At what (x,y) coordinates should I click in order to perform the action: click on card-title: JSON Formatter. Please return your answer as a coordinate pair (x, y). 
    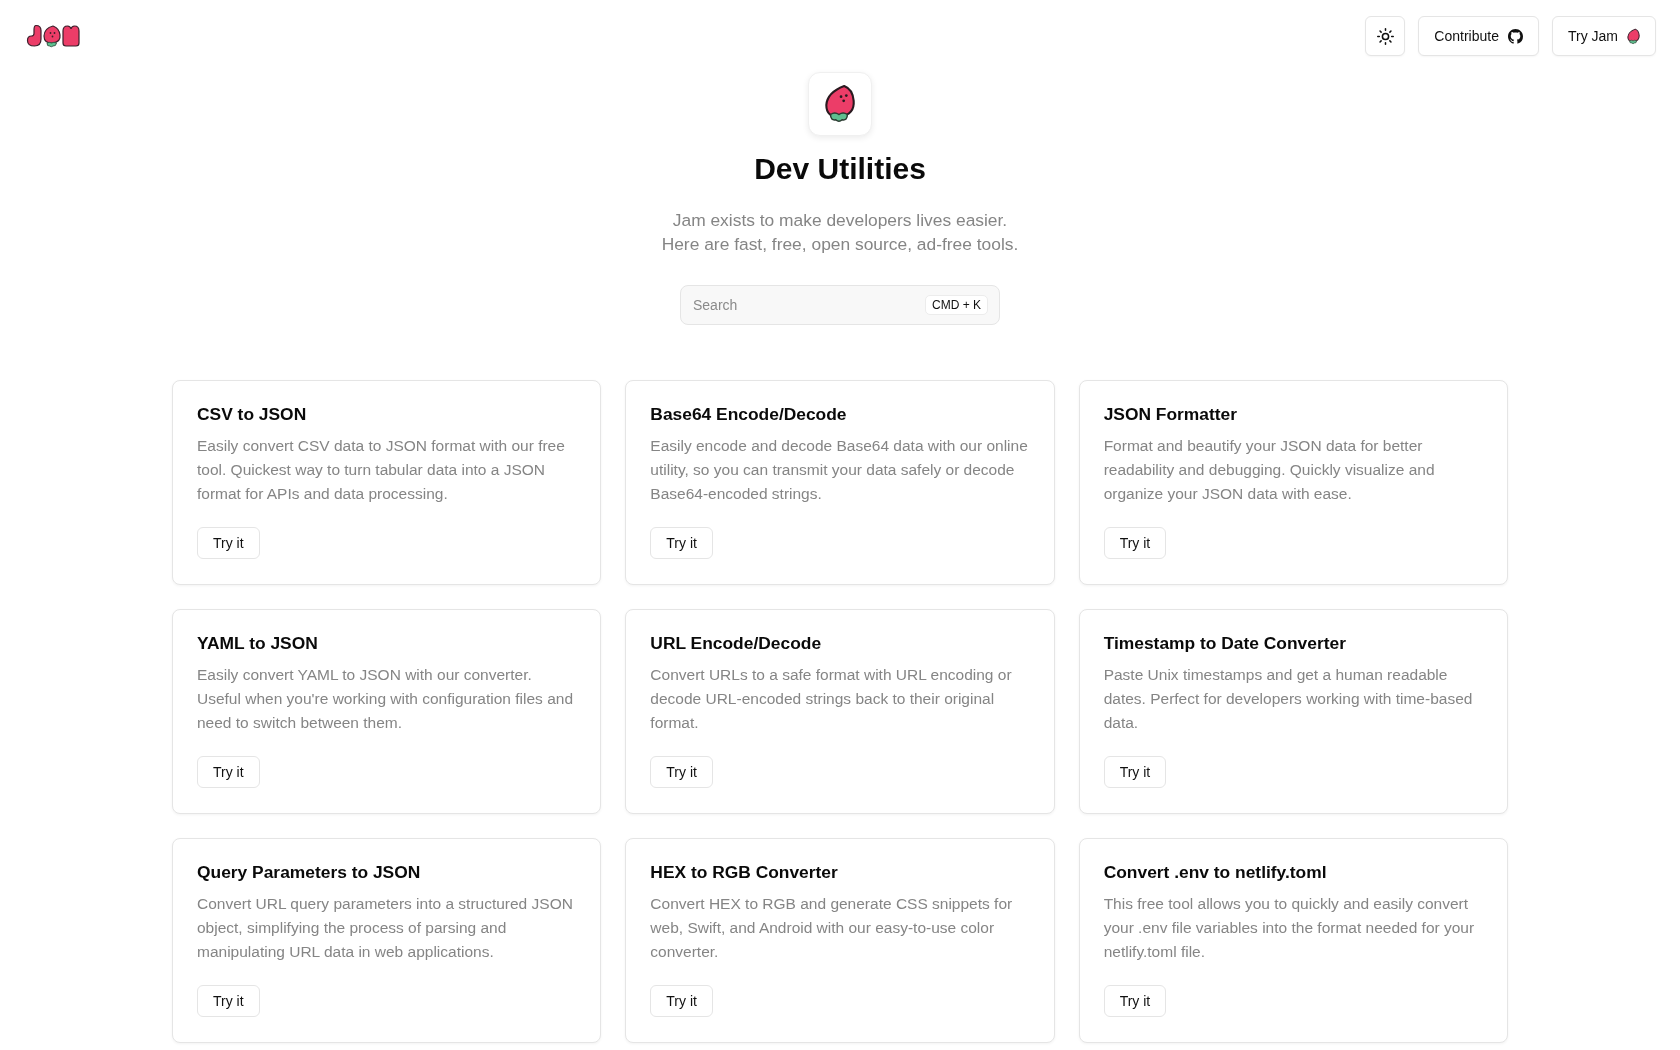
    Looking at the image, I should click on (1170, 414).